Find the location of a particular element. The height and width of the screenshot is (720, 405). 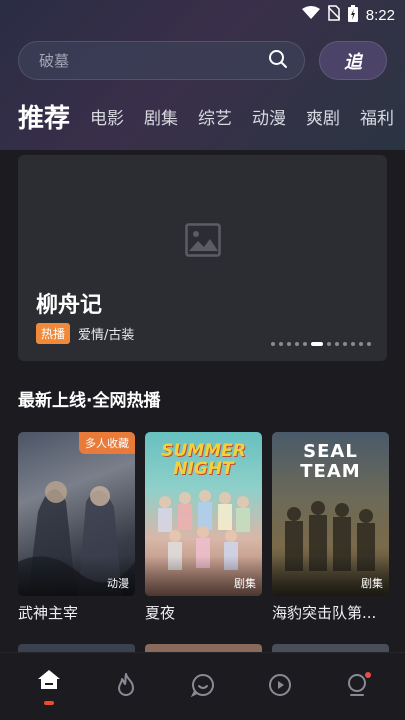

tab-anime: 动漫 is located at coordinates (269, 116).